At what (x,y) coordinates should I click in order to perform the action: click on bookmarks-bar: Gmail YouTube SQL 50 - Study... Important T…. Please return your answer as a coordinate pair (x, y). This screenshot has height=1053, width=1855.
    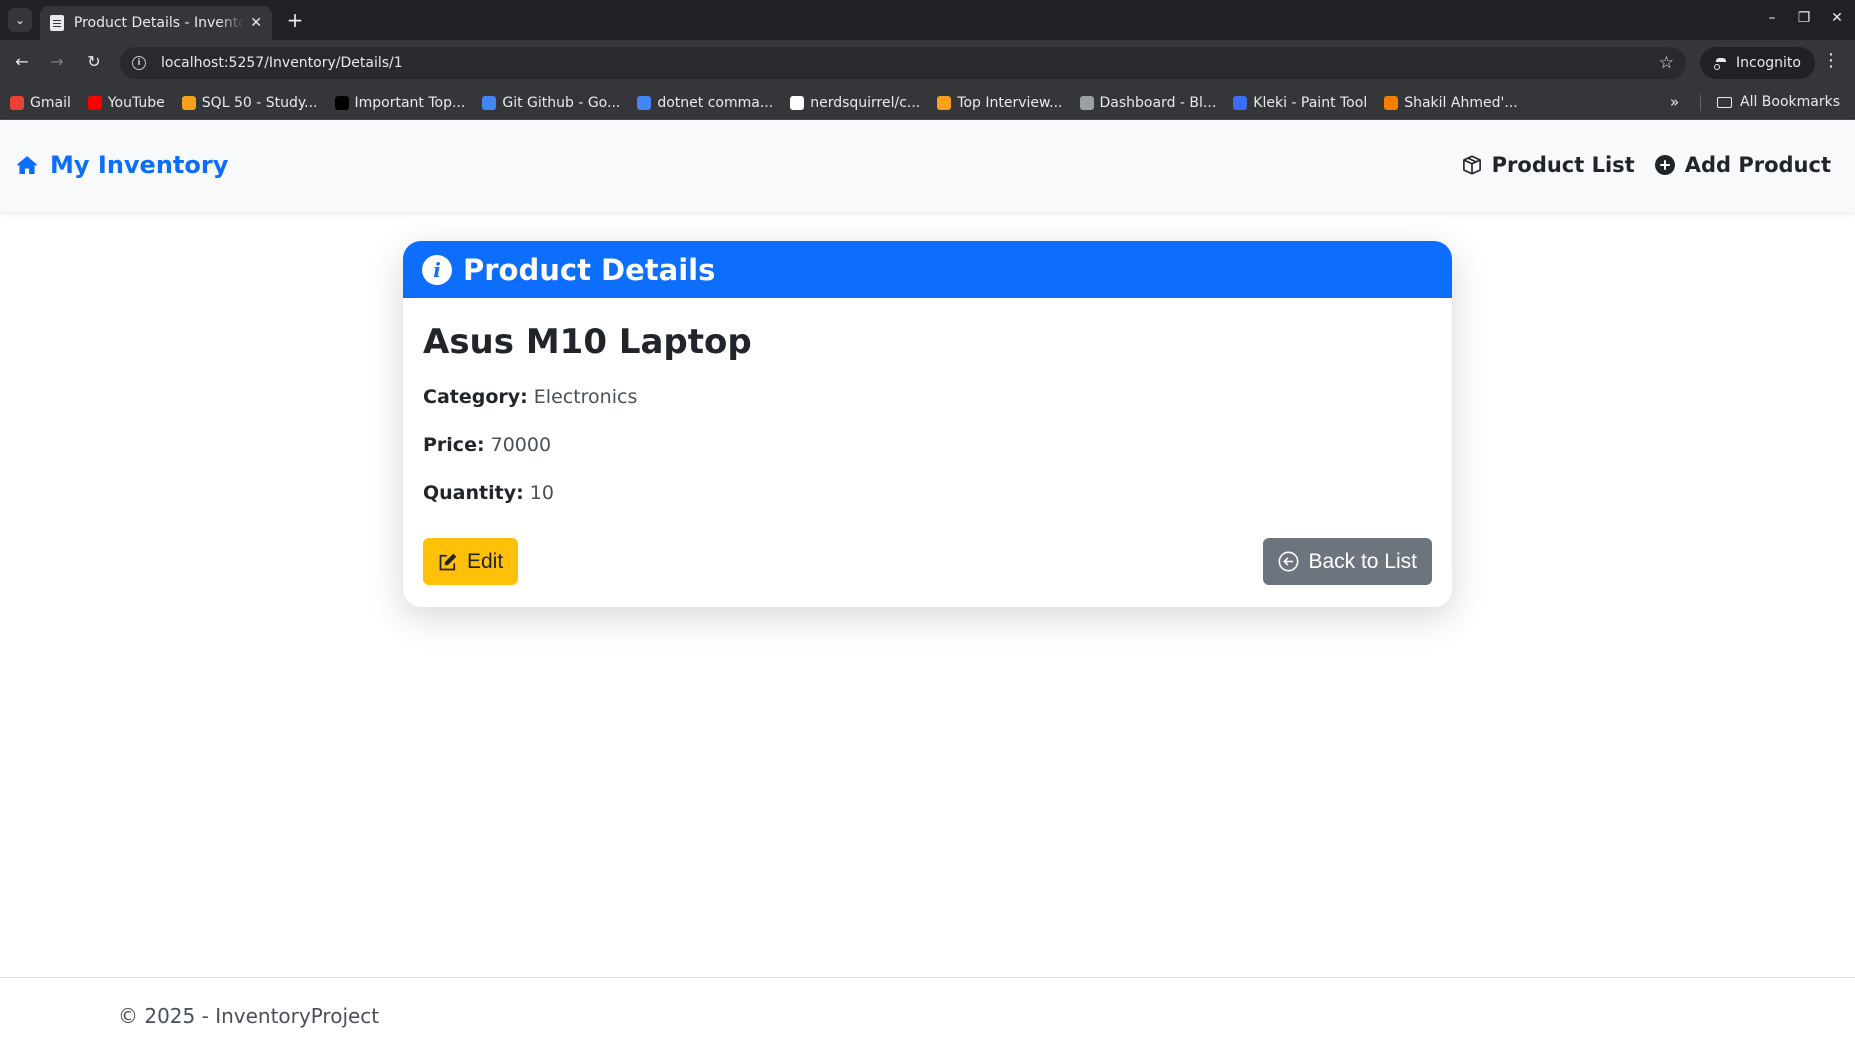
    Looking at the image, I should click on (927, 103).